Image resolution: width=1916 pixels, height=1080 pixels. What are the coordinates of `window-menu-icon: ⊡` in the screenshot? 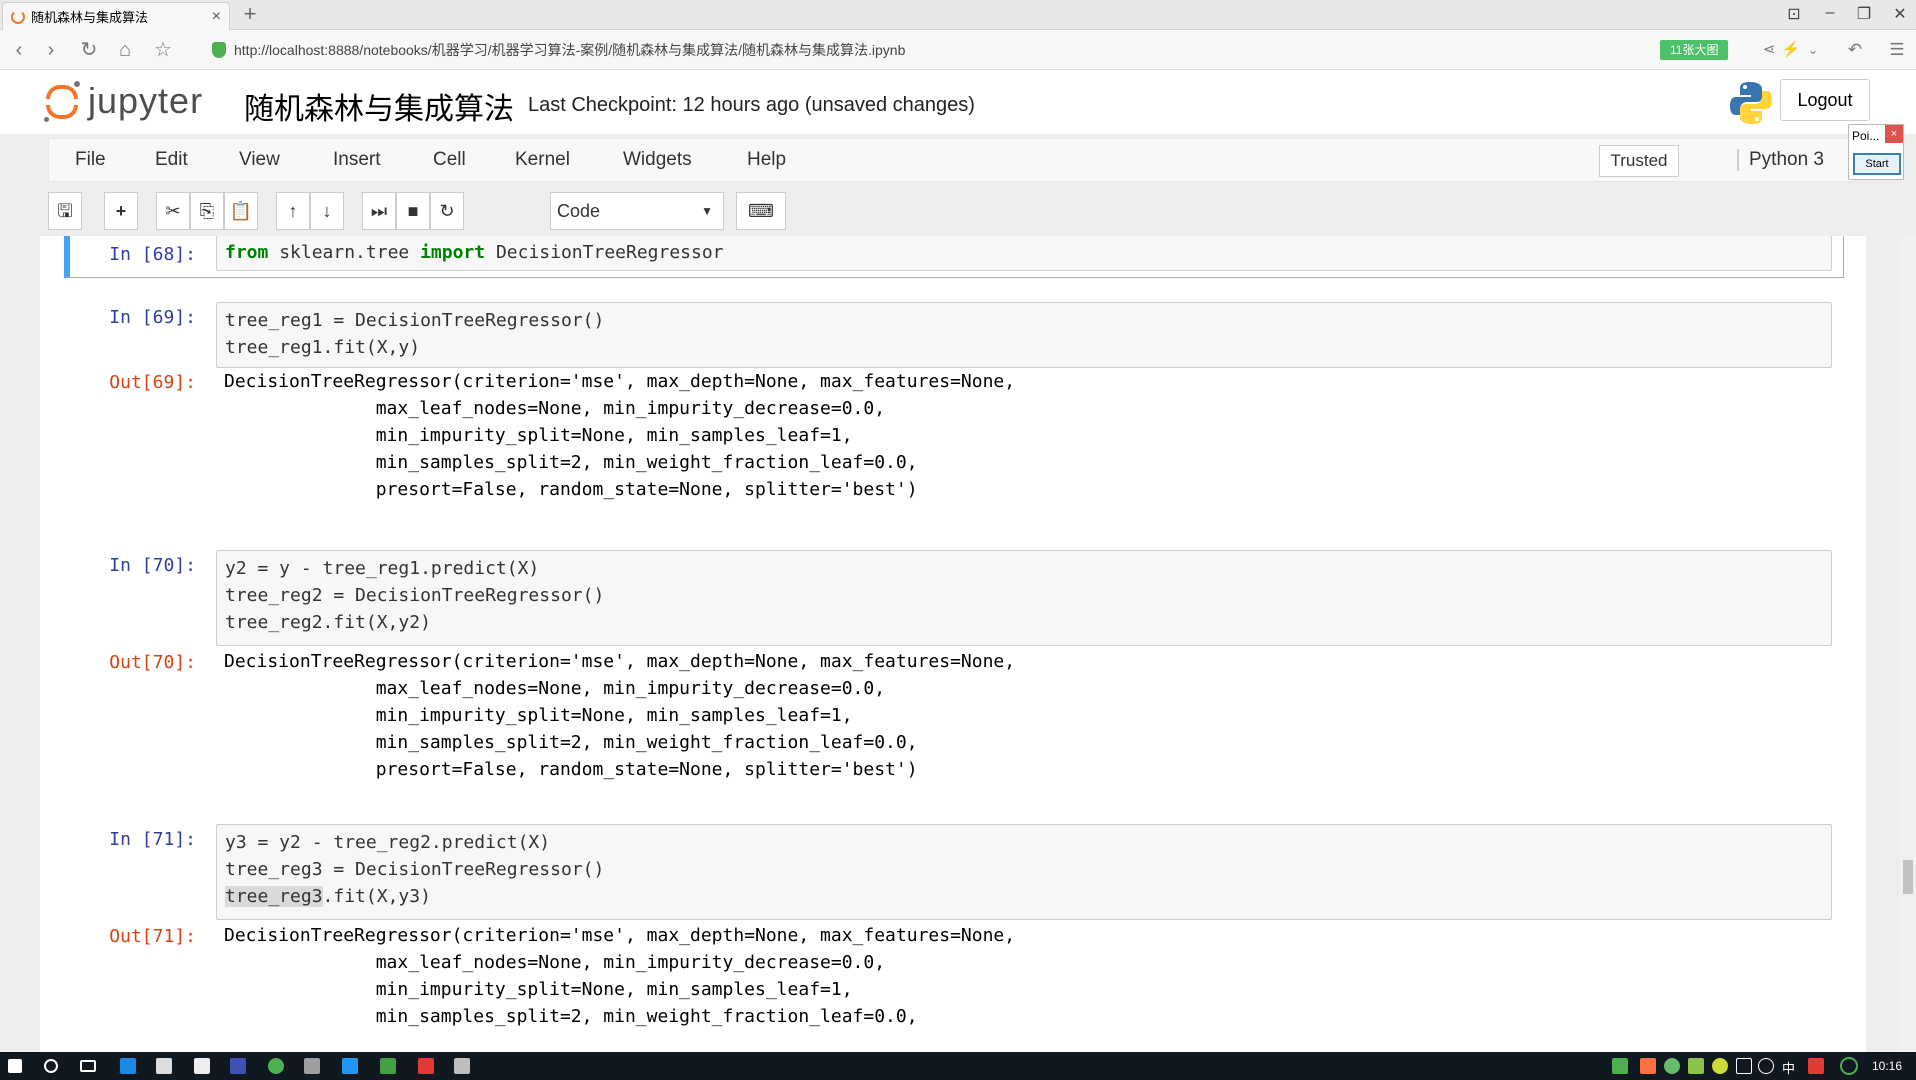 It's located at (1794, 14).